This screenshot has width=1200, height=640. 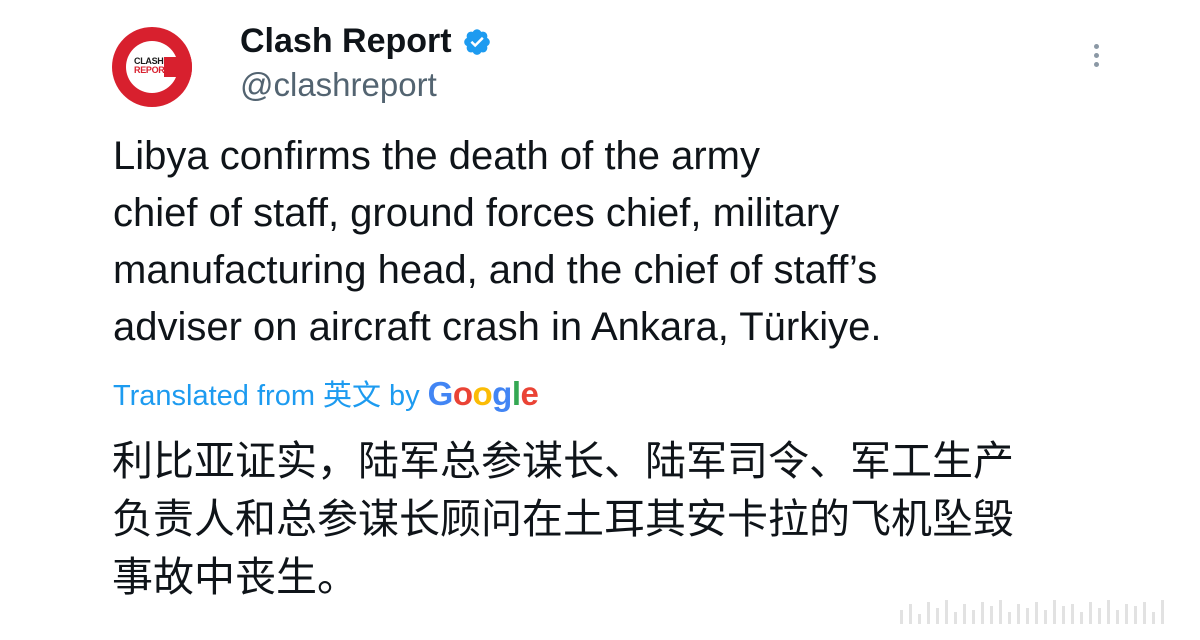 What do you see at coordinates (214, 396) in the screenshot?
I see `translated-prefix: Translated from` at bounding box center [214, 396].